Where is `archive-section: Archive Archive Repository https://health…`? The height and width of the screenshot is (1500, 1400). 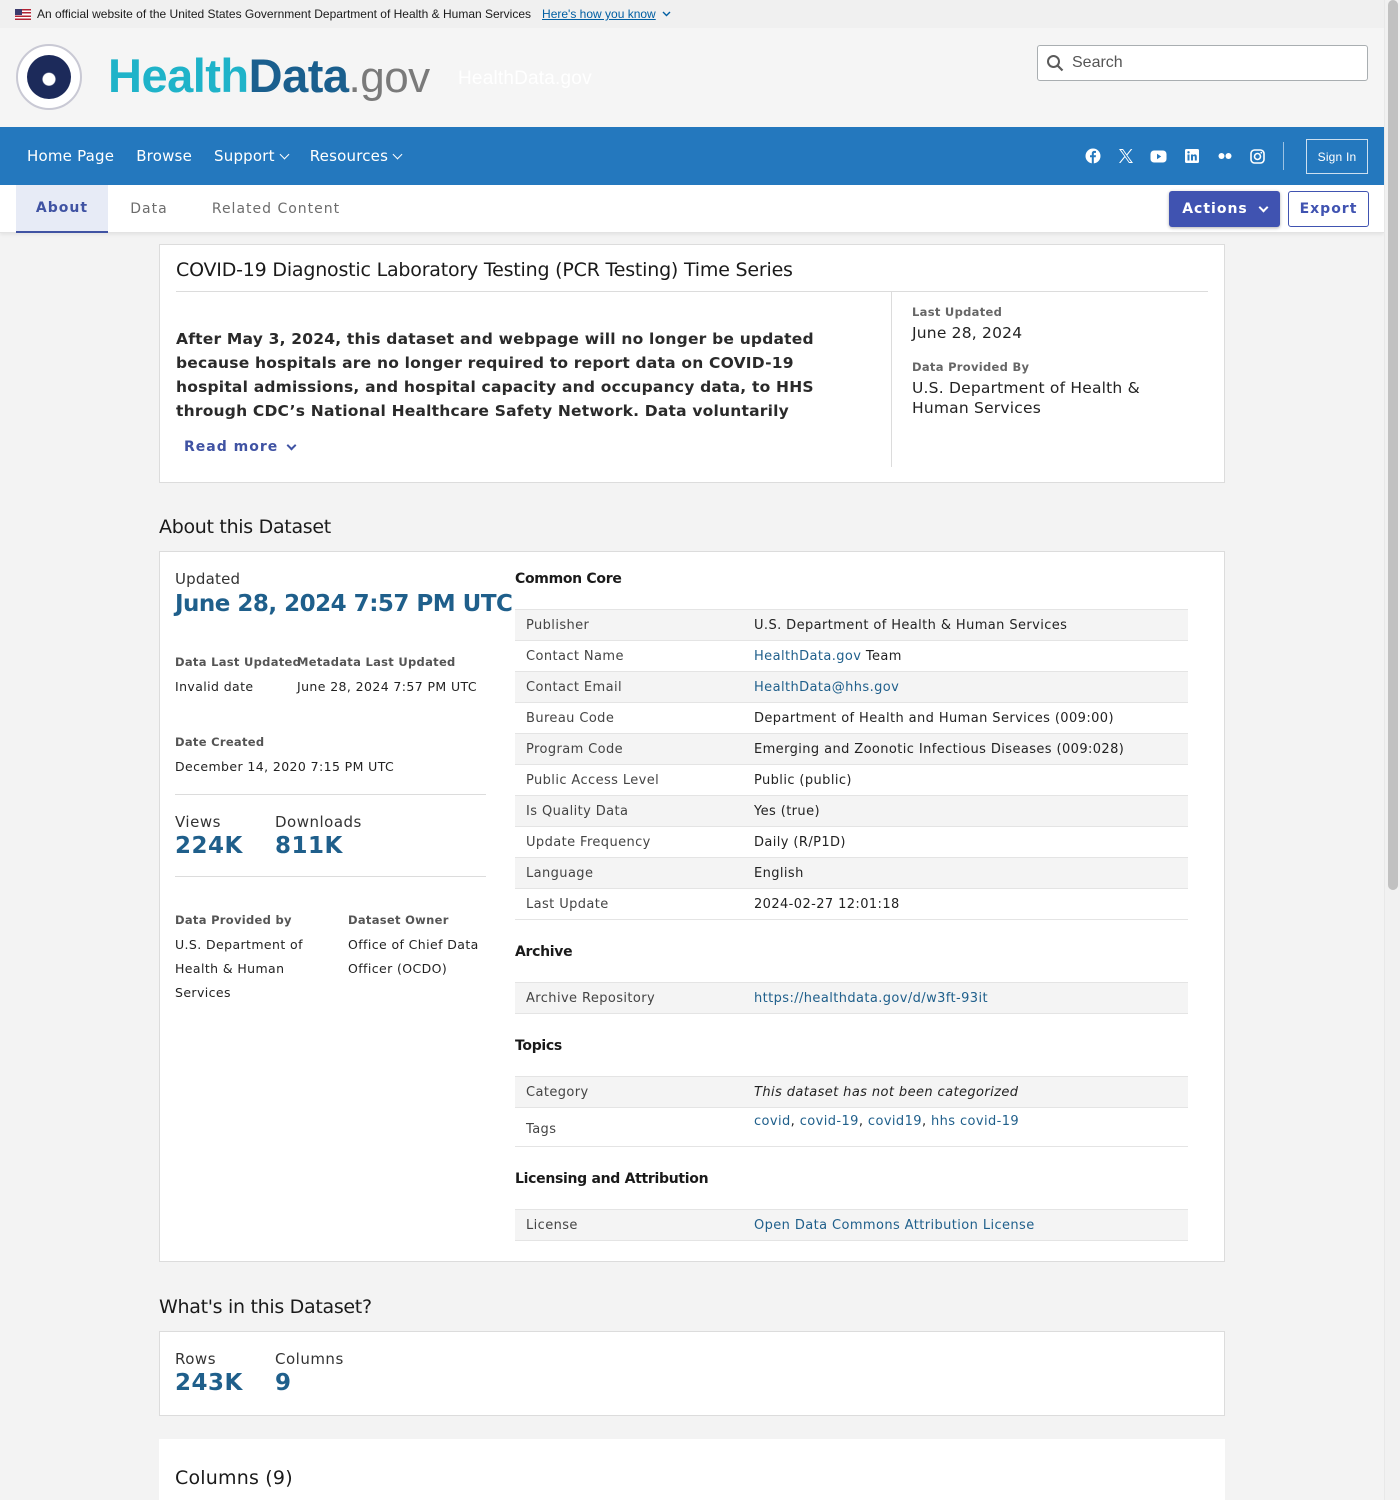
archive-section: Archive Archive Repository https://health… is located at coordinates (851, 979).